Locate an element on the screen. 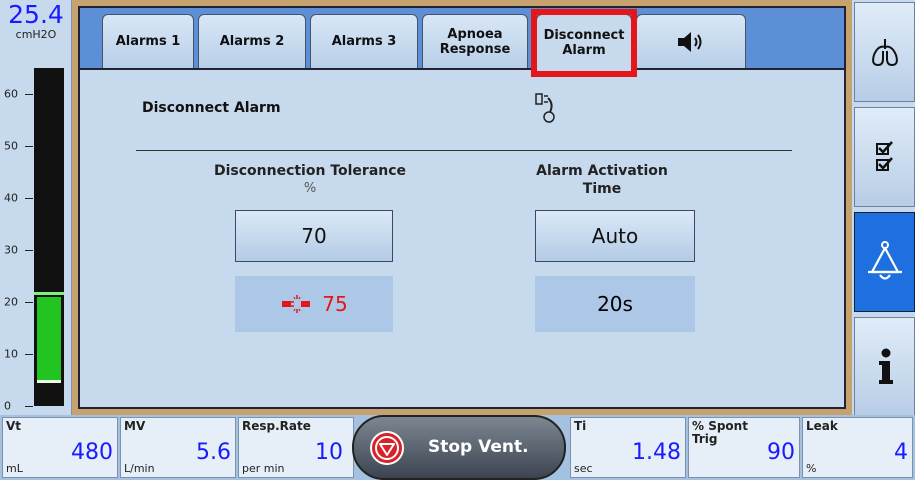  metric-vt: Vt 480 mL is located at coordinates (60, 447).